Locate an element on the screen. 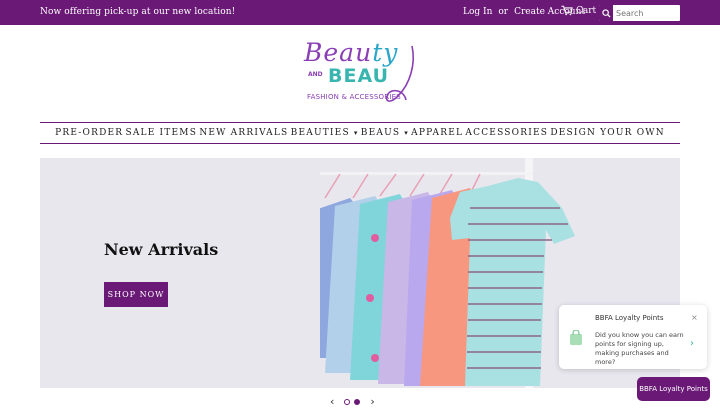  slider-next-arrow-icon: › is located at coordinates (372, 401).